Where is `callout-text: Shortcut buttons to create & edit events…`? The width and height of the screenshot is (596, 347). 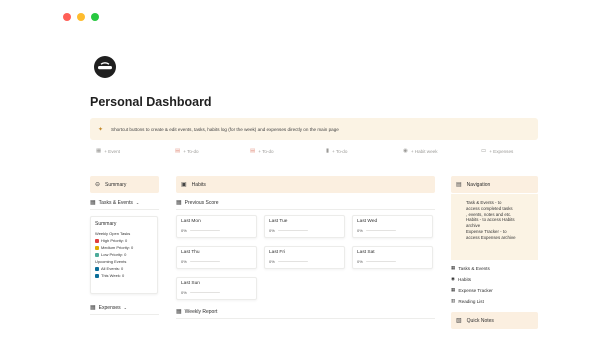 callout-text: Shortcut buttons to create & edit events… is located at coordinates (225, 129).